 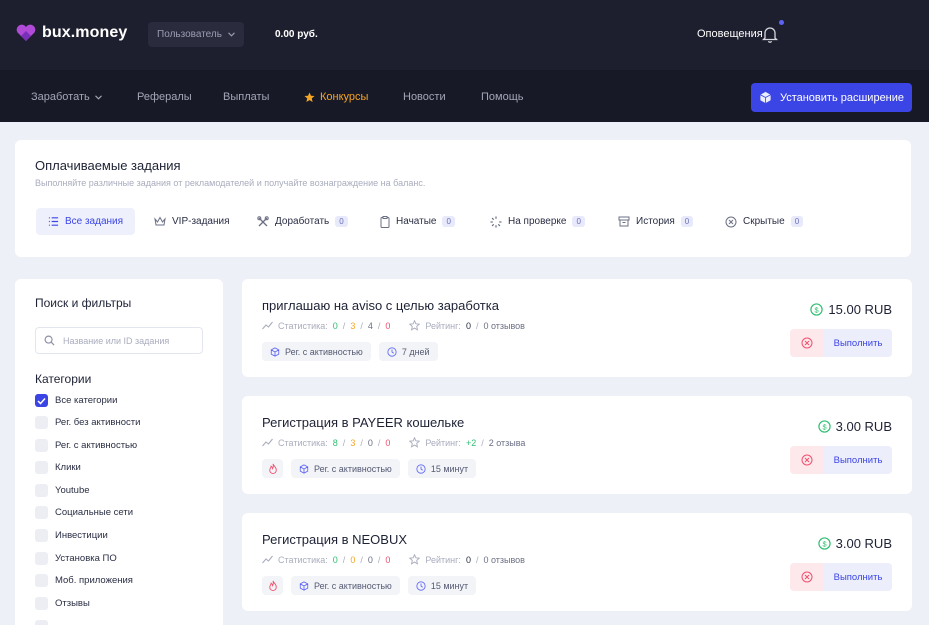 What do you see at coordinates (71, 33) in the screenshot?
I see `logo: bux.money` at bounding box center [71, 33].